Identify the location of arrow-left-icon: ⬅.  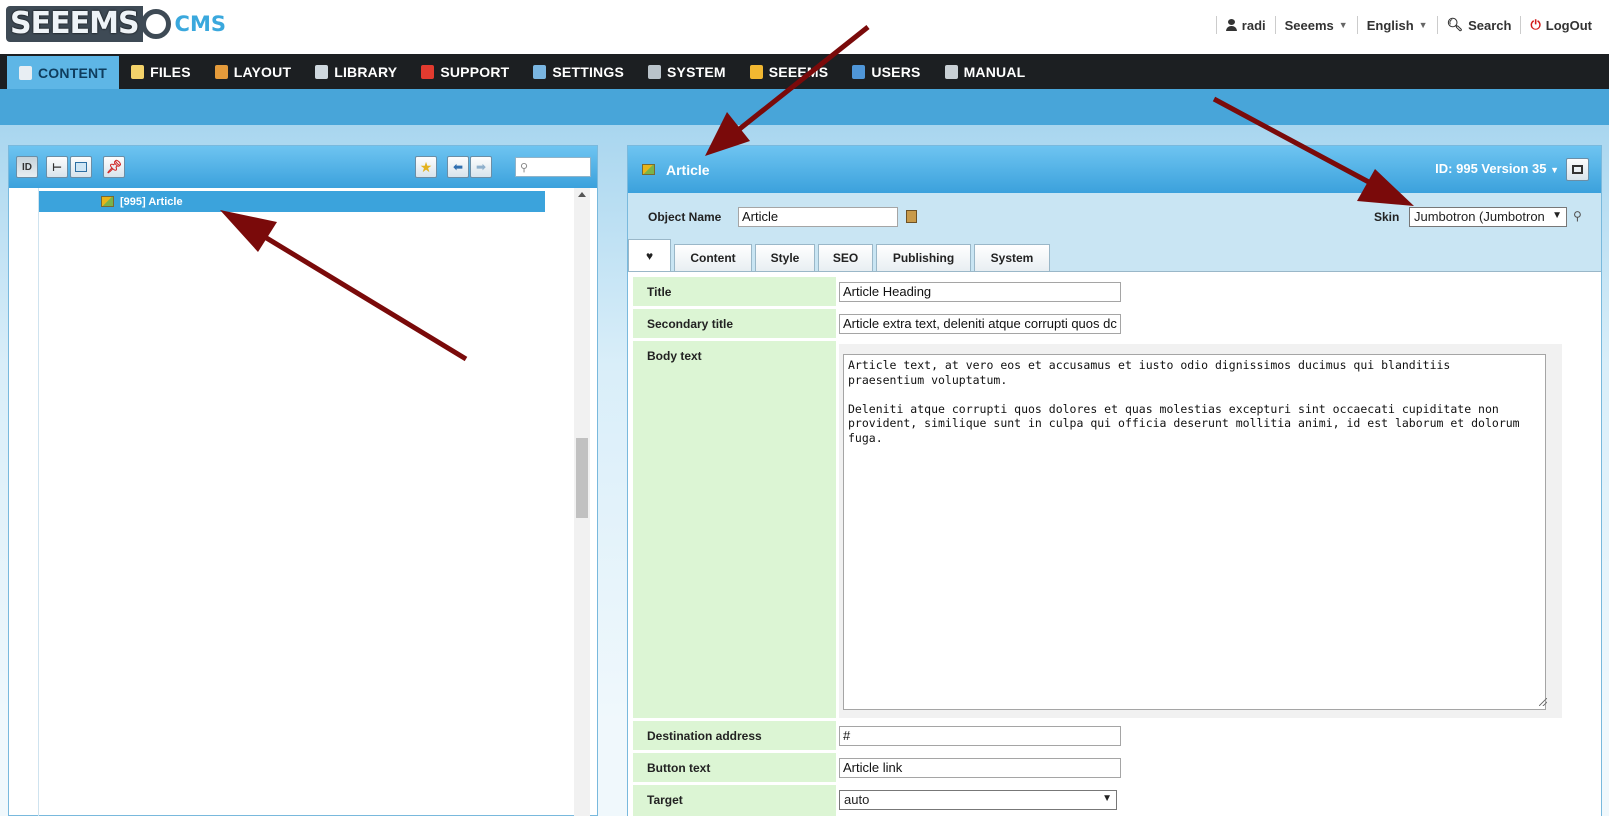
(458, 167).